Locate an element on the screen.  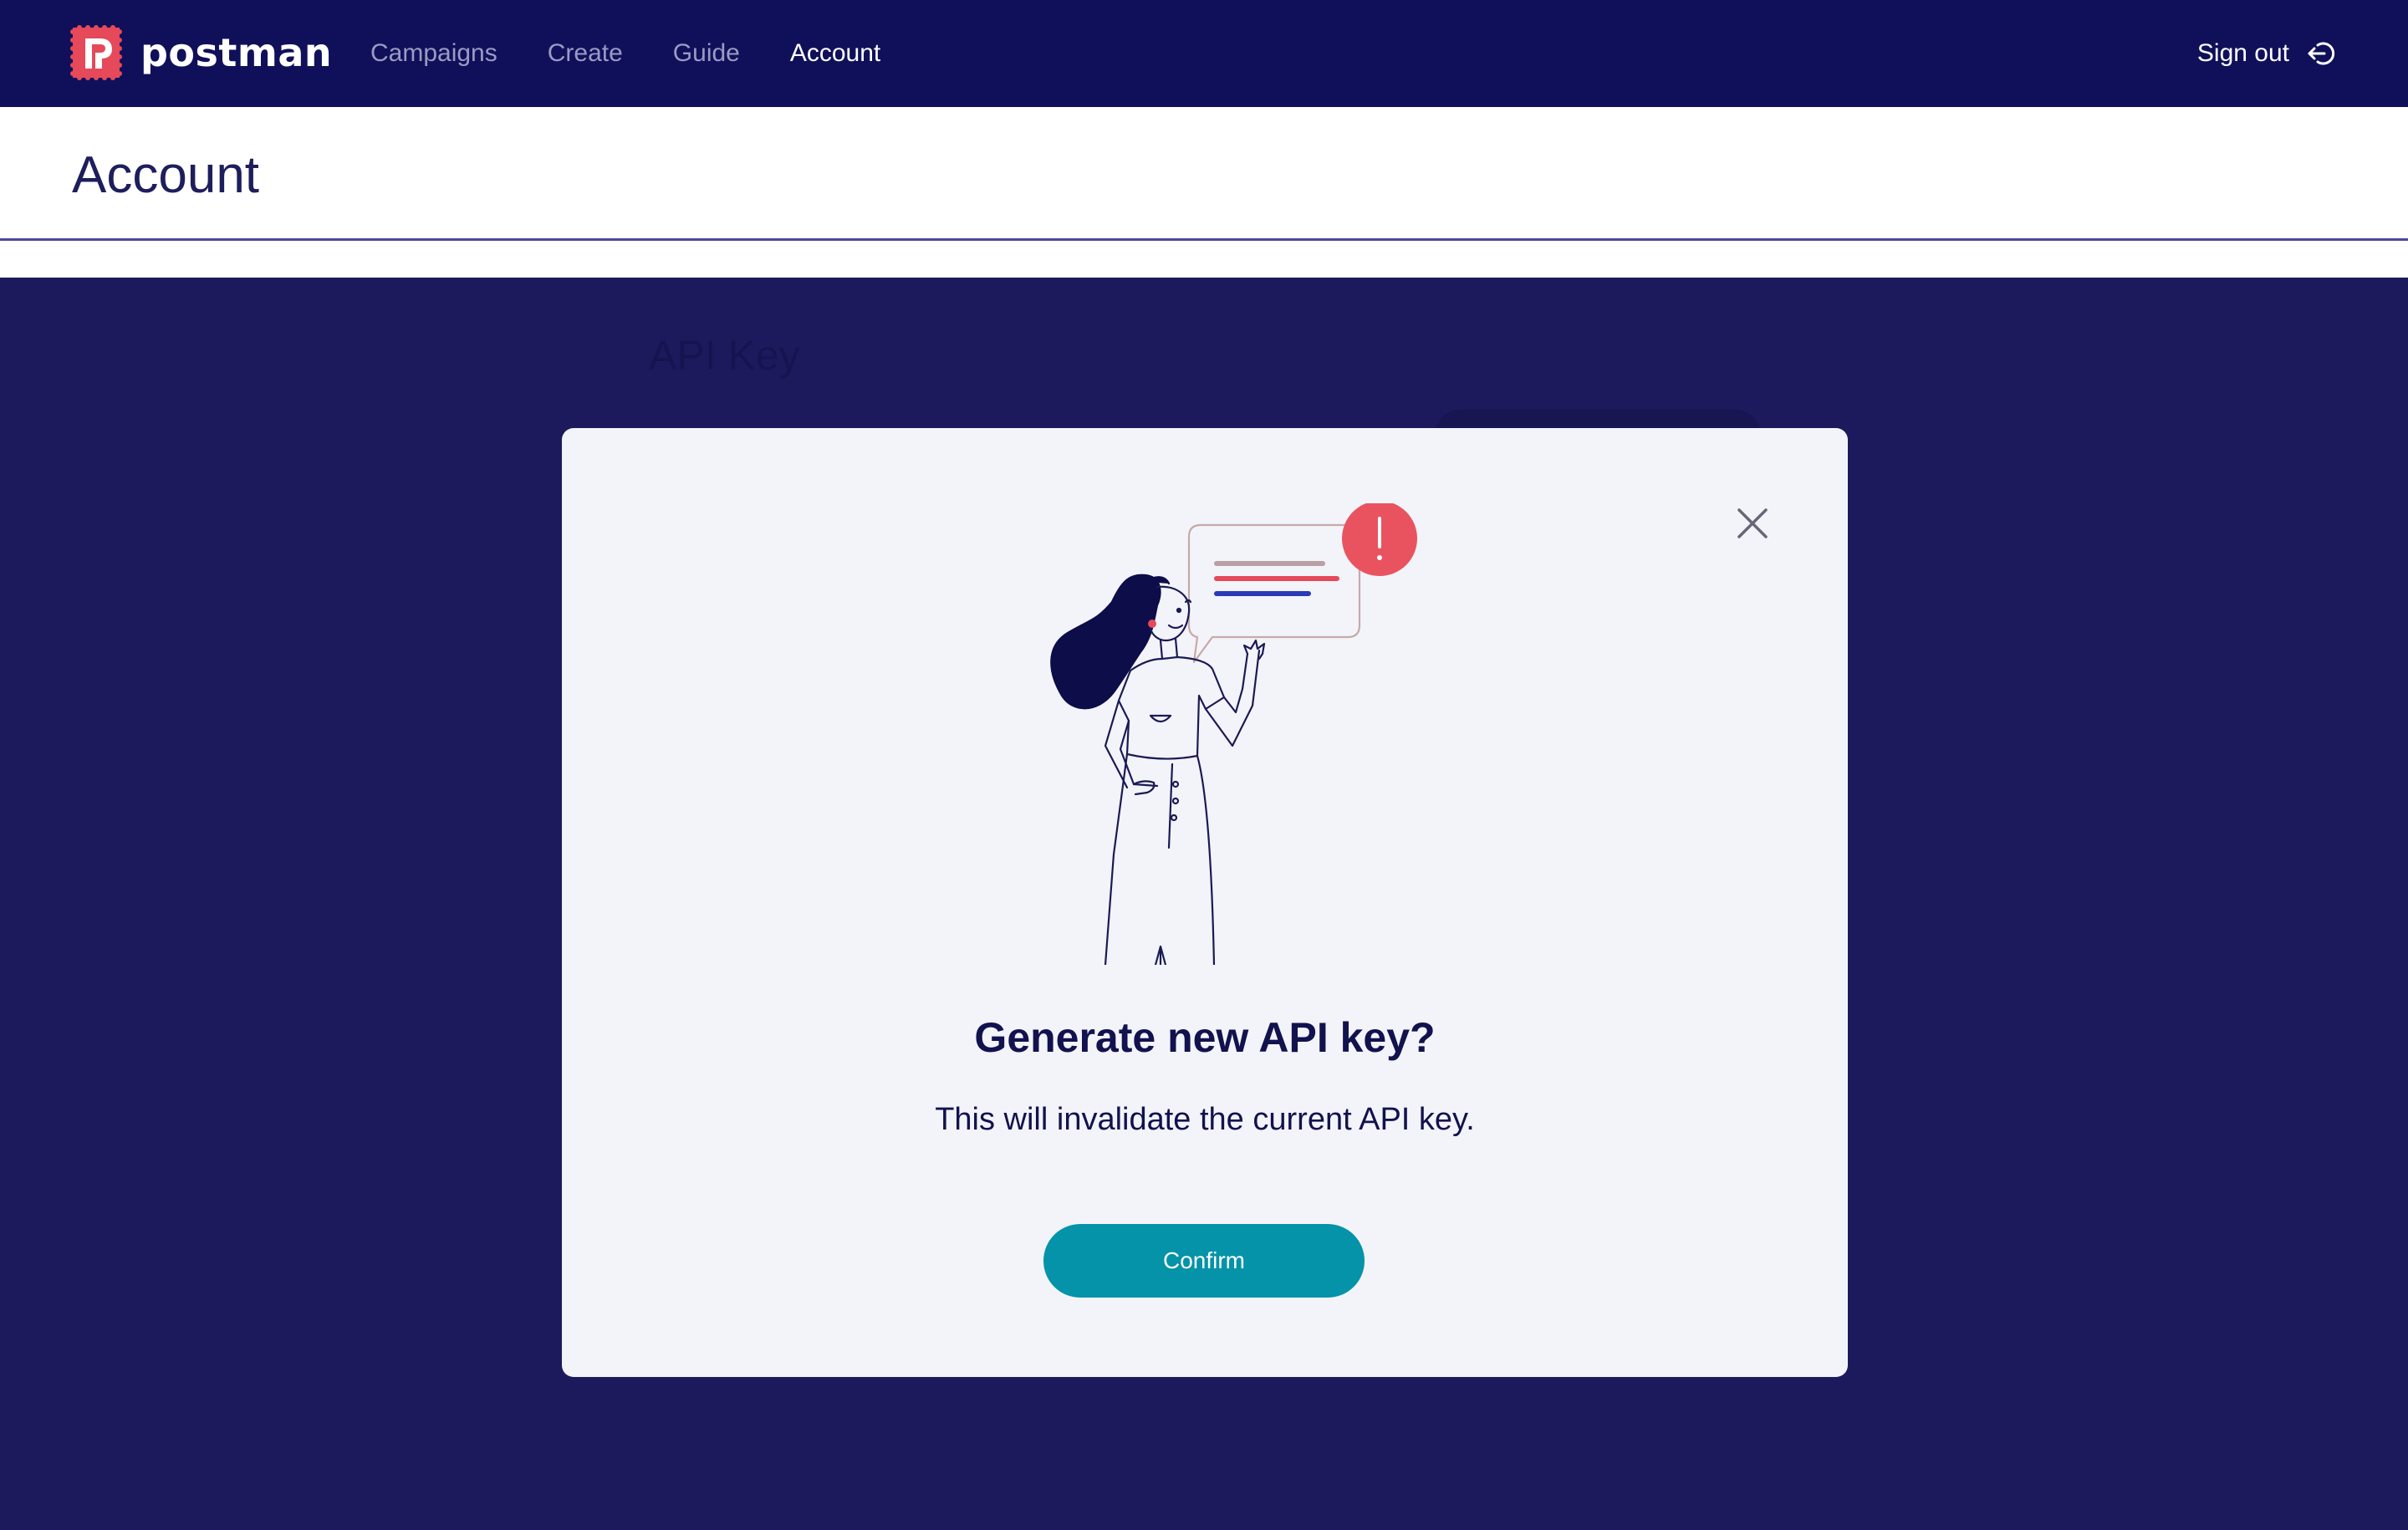
api-key-section-title: API Key is located at coordinates (724, 355).